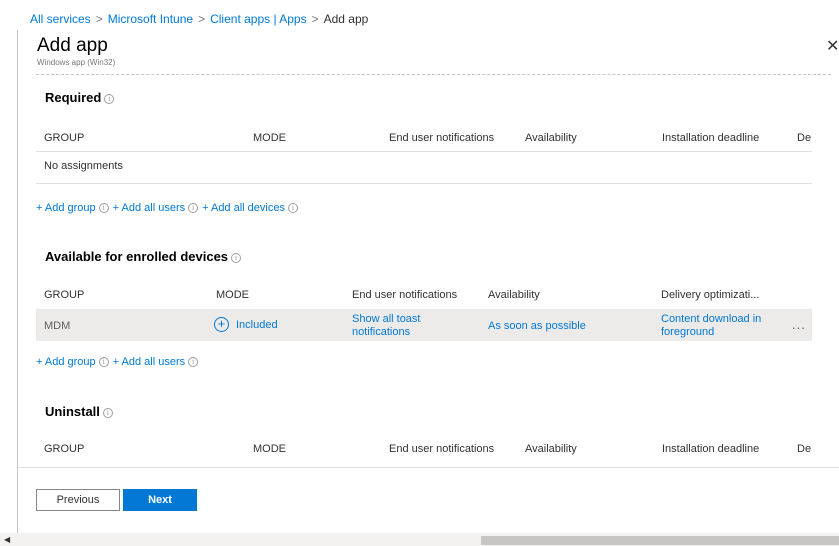  Describe the element at coordinates (711, 449) in the screenshot. I see `uninstall-col-deadline: Installation deadline` at that location.